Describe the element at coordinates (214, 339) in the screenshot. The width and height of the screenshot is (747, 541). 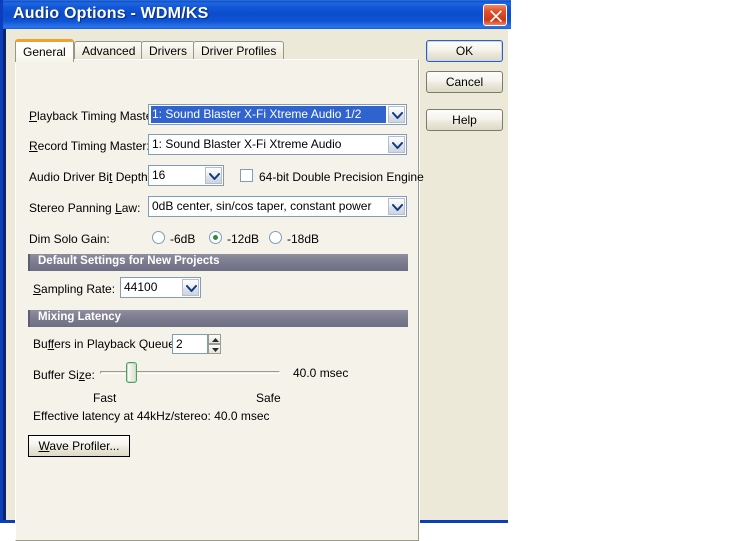
I see `spinner-up-icon` at that location.